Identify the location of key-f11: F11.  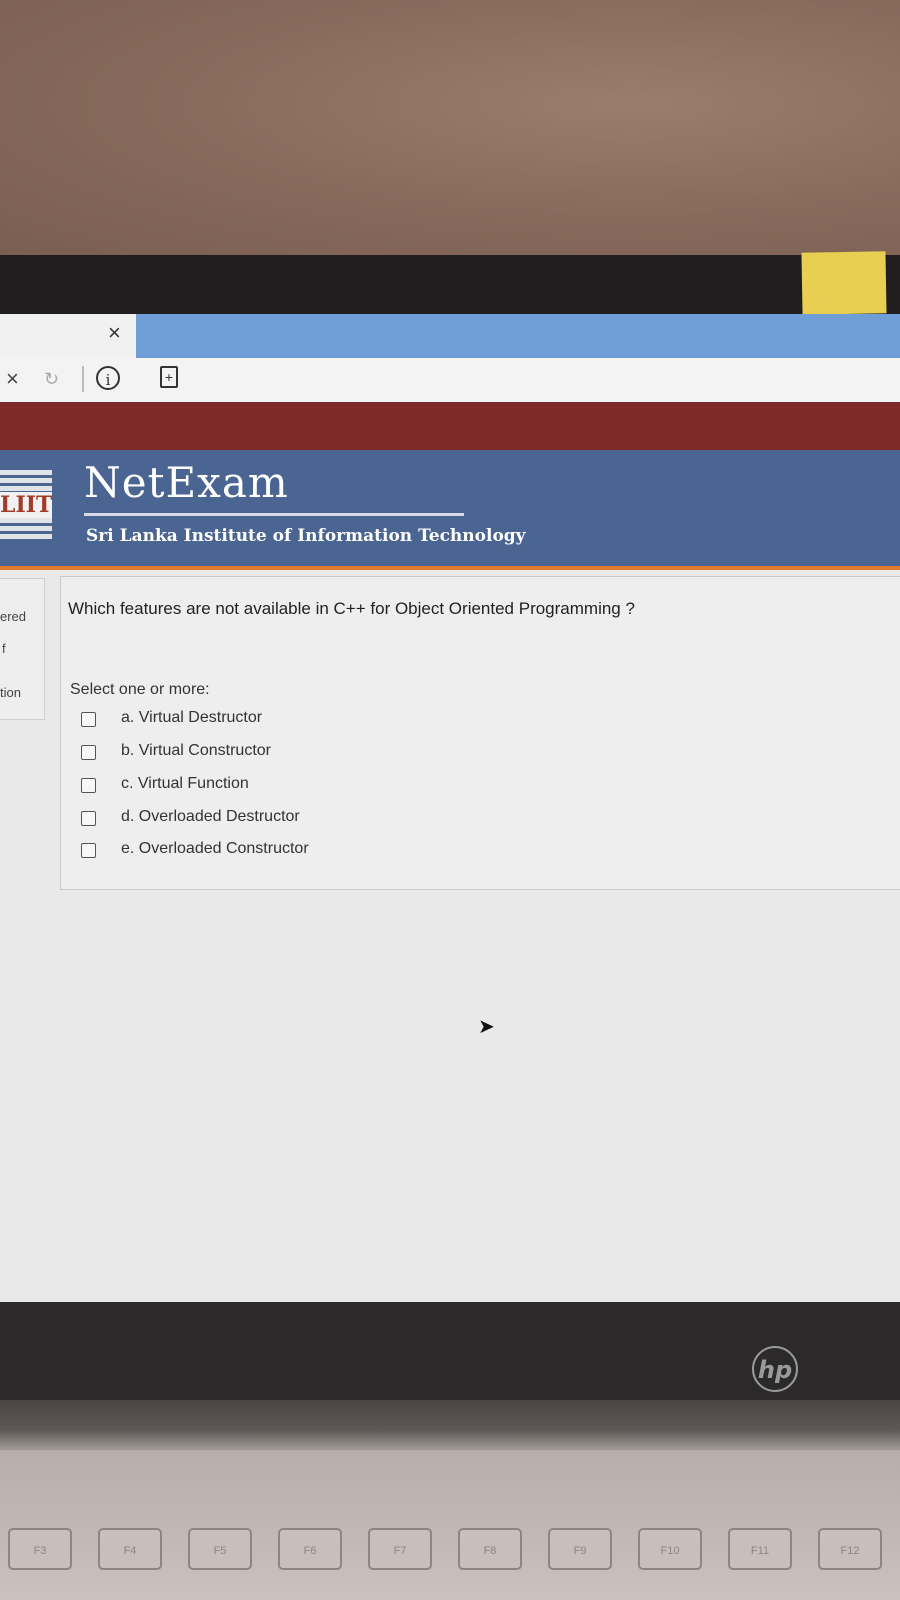
(760, 1549).